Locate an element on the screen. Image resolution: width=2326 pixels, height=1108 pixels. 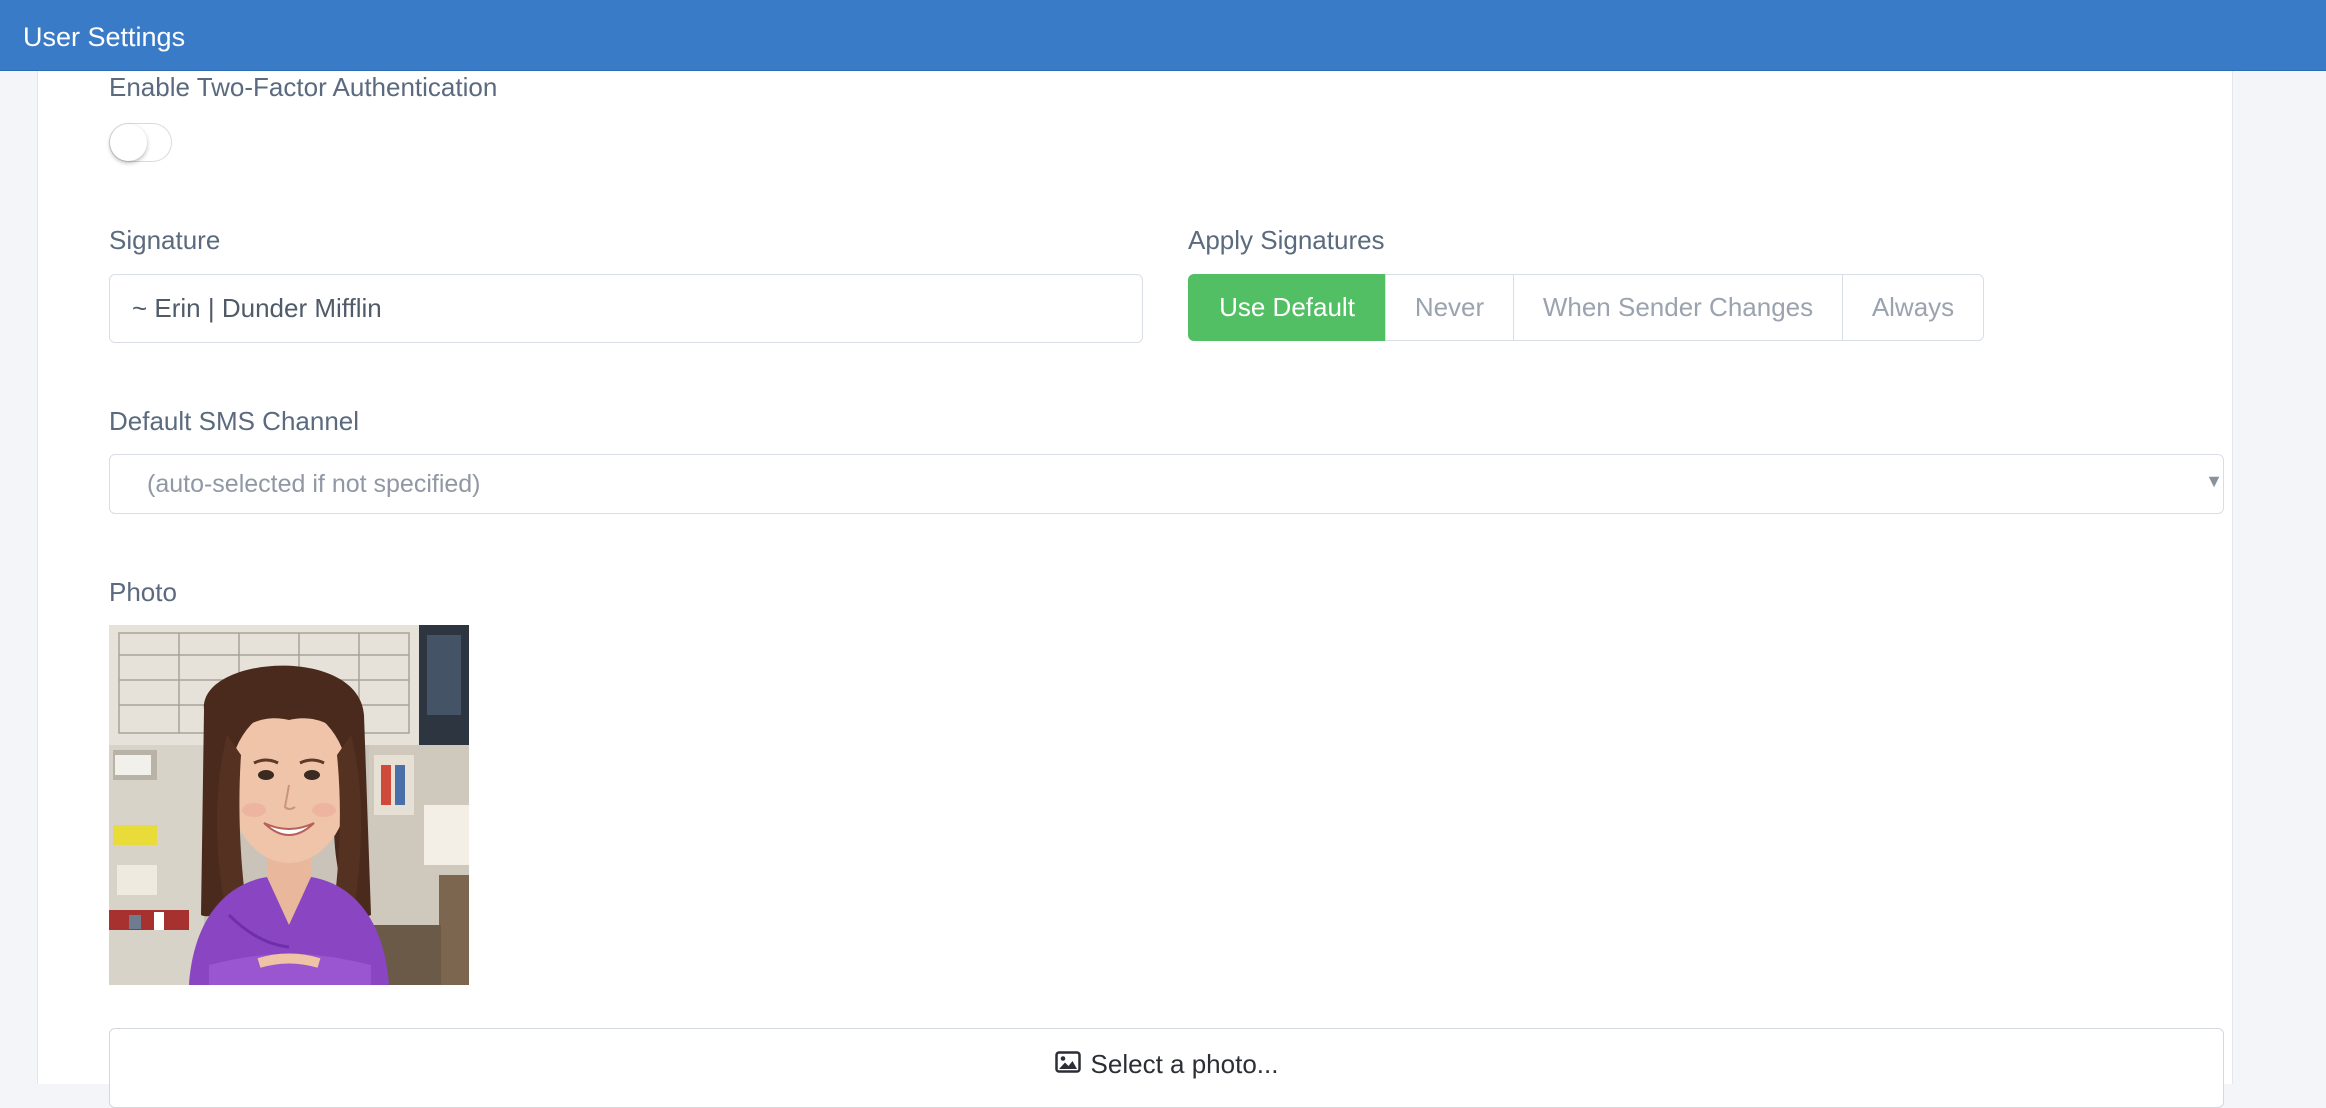
option-never: Never is located at coordinates (1449, 307).